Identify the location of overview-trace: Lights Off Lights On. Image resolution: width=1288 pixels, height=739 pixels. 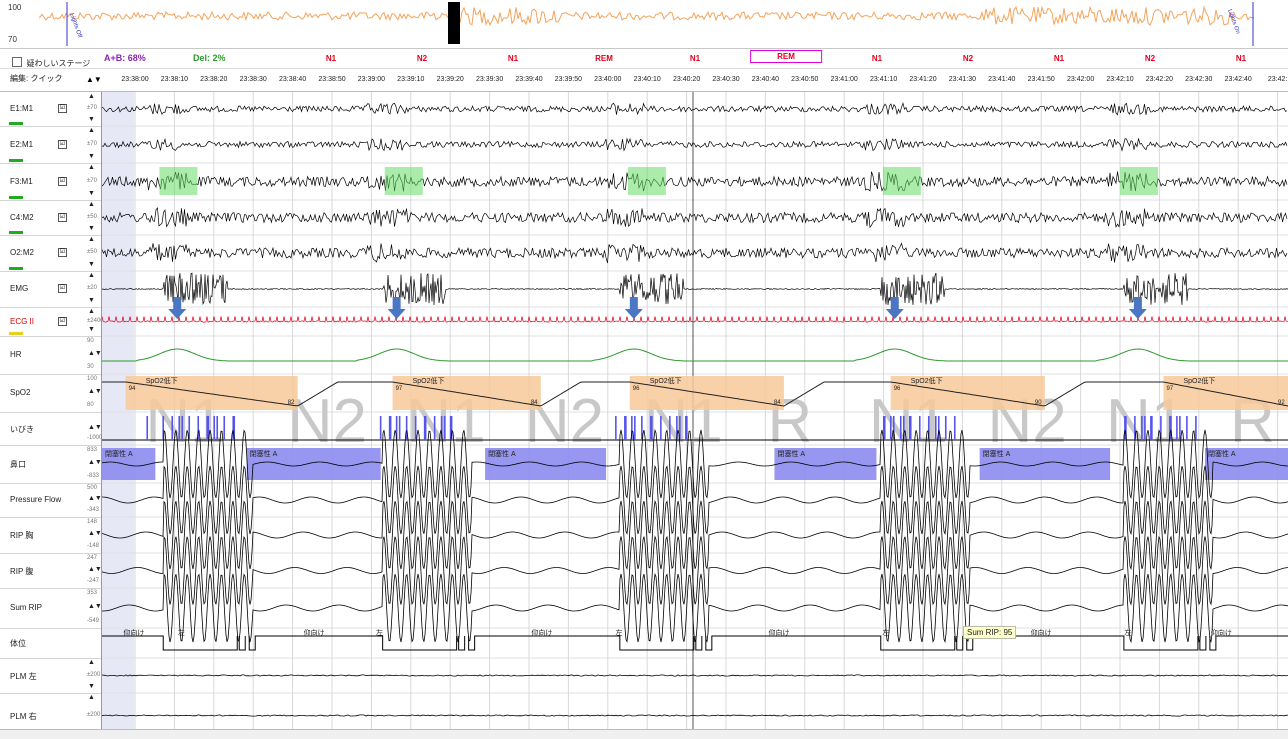
(644, 24).